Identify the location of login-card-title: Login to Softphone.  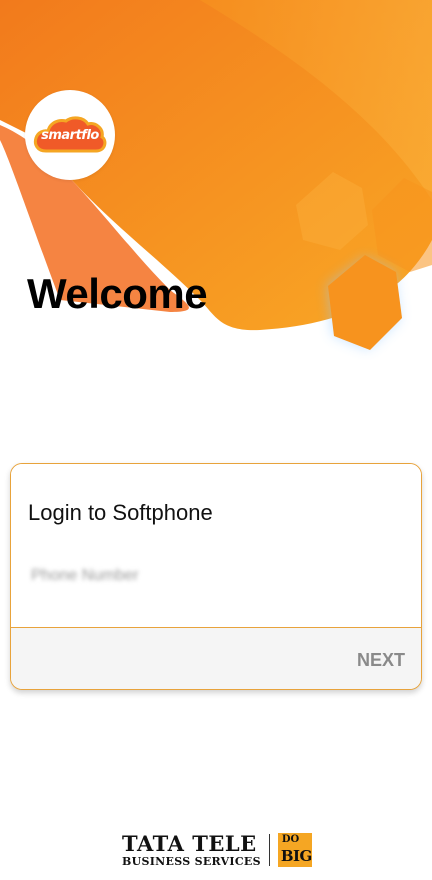
(120, 512).